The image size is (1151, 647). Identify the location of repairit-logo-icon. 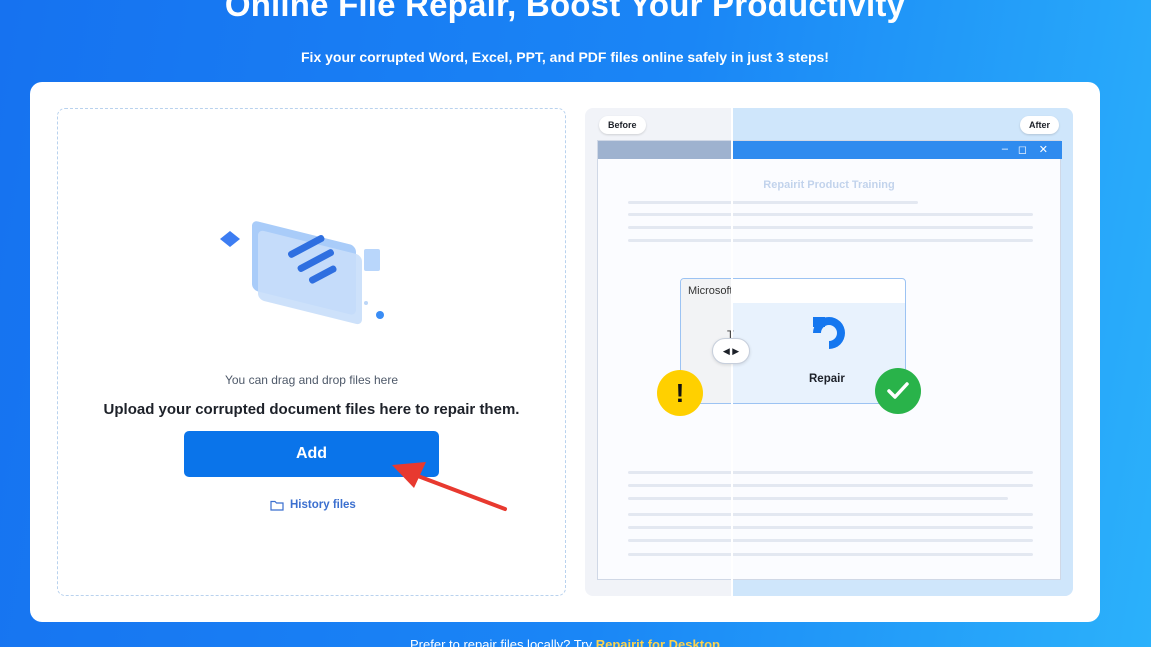
(829, 333).